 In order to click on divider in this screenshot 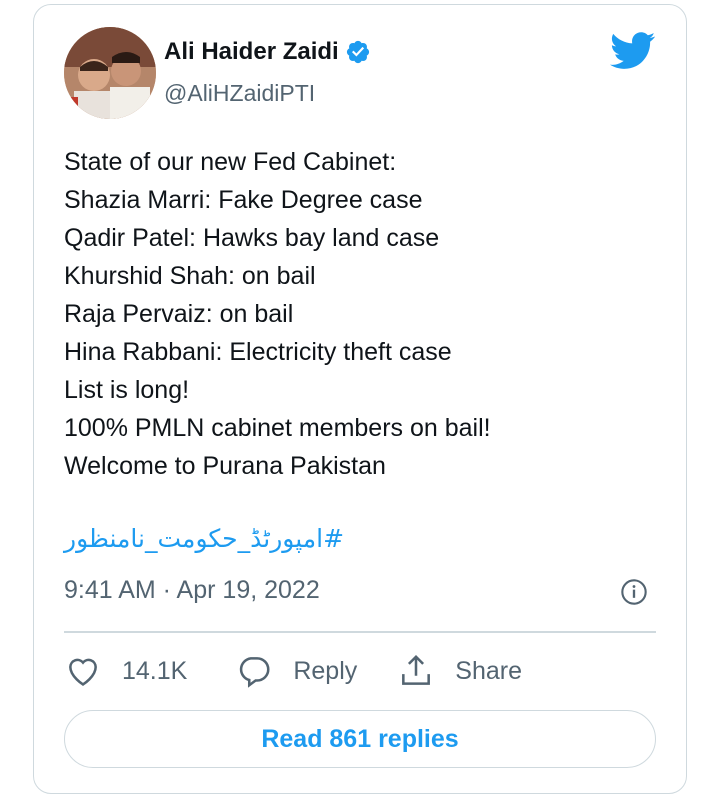, I will do `click(360, 632)`.